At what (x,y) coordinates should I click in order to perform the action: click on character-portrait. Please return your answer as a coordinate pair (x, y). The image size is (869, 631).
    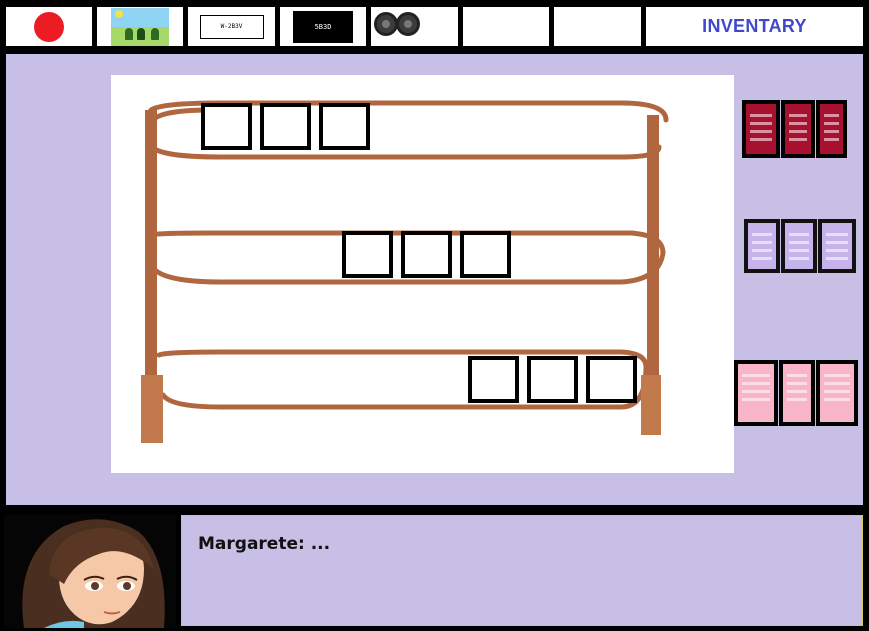
    Looking at the image, I should click on (90, 571).